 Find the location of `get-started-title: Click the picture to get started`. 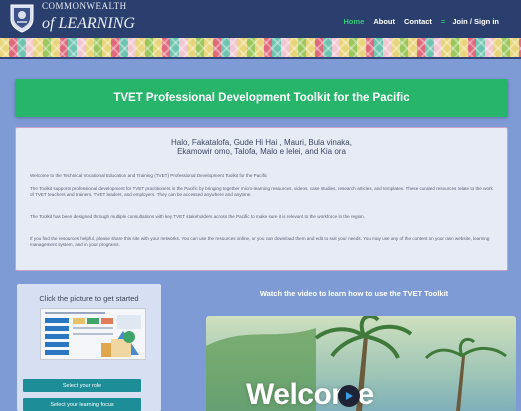

get-started-title: Click the picture to get started is located at coordinates (89, 298).